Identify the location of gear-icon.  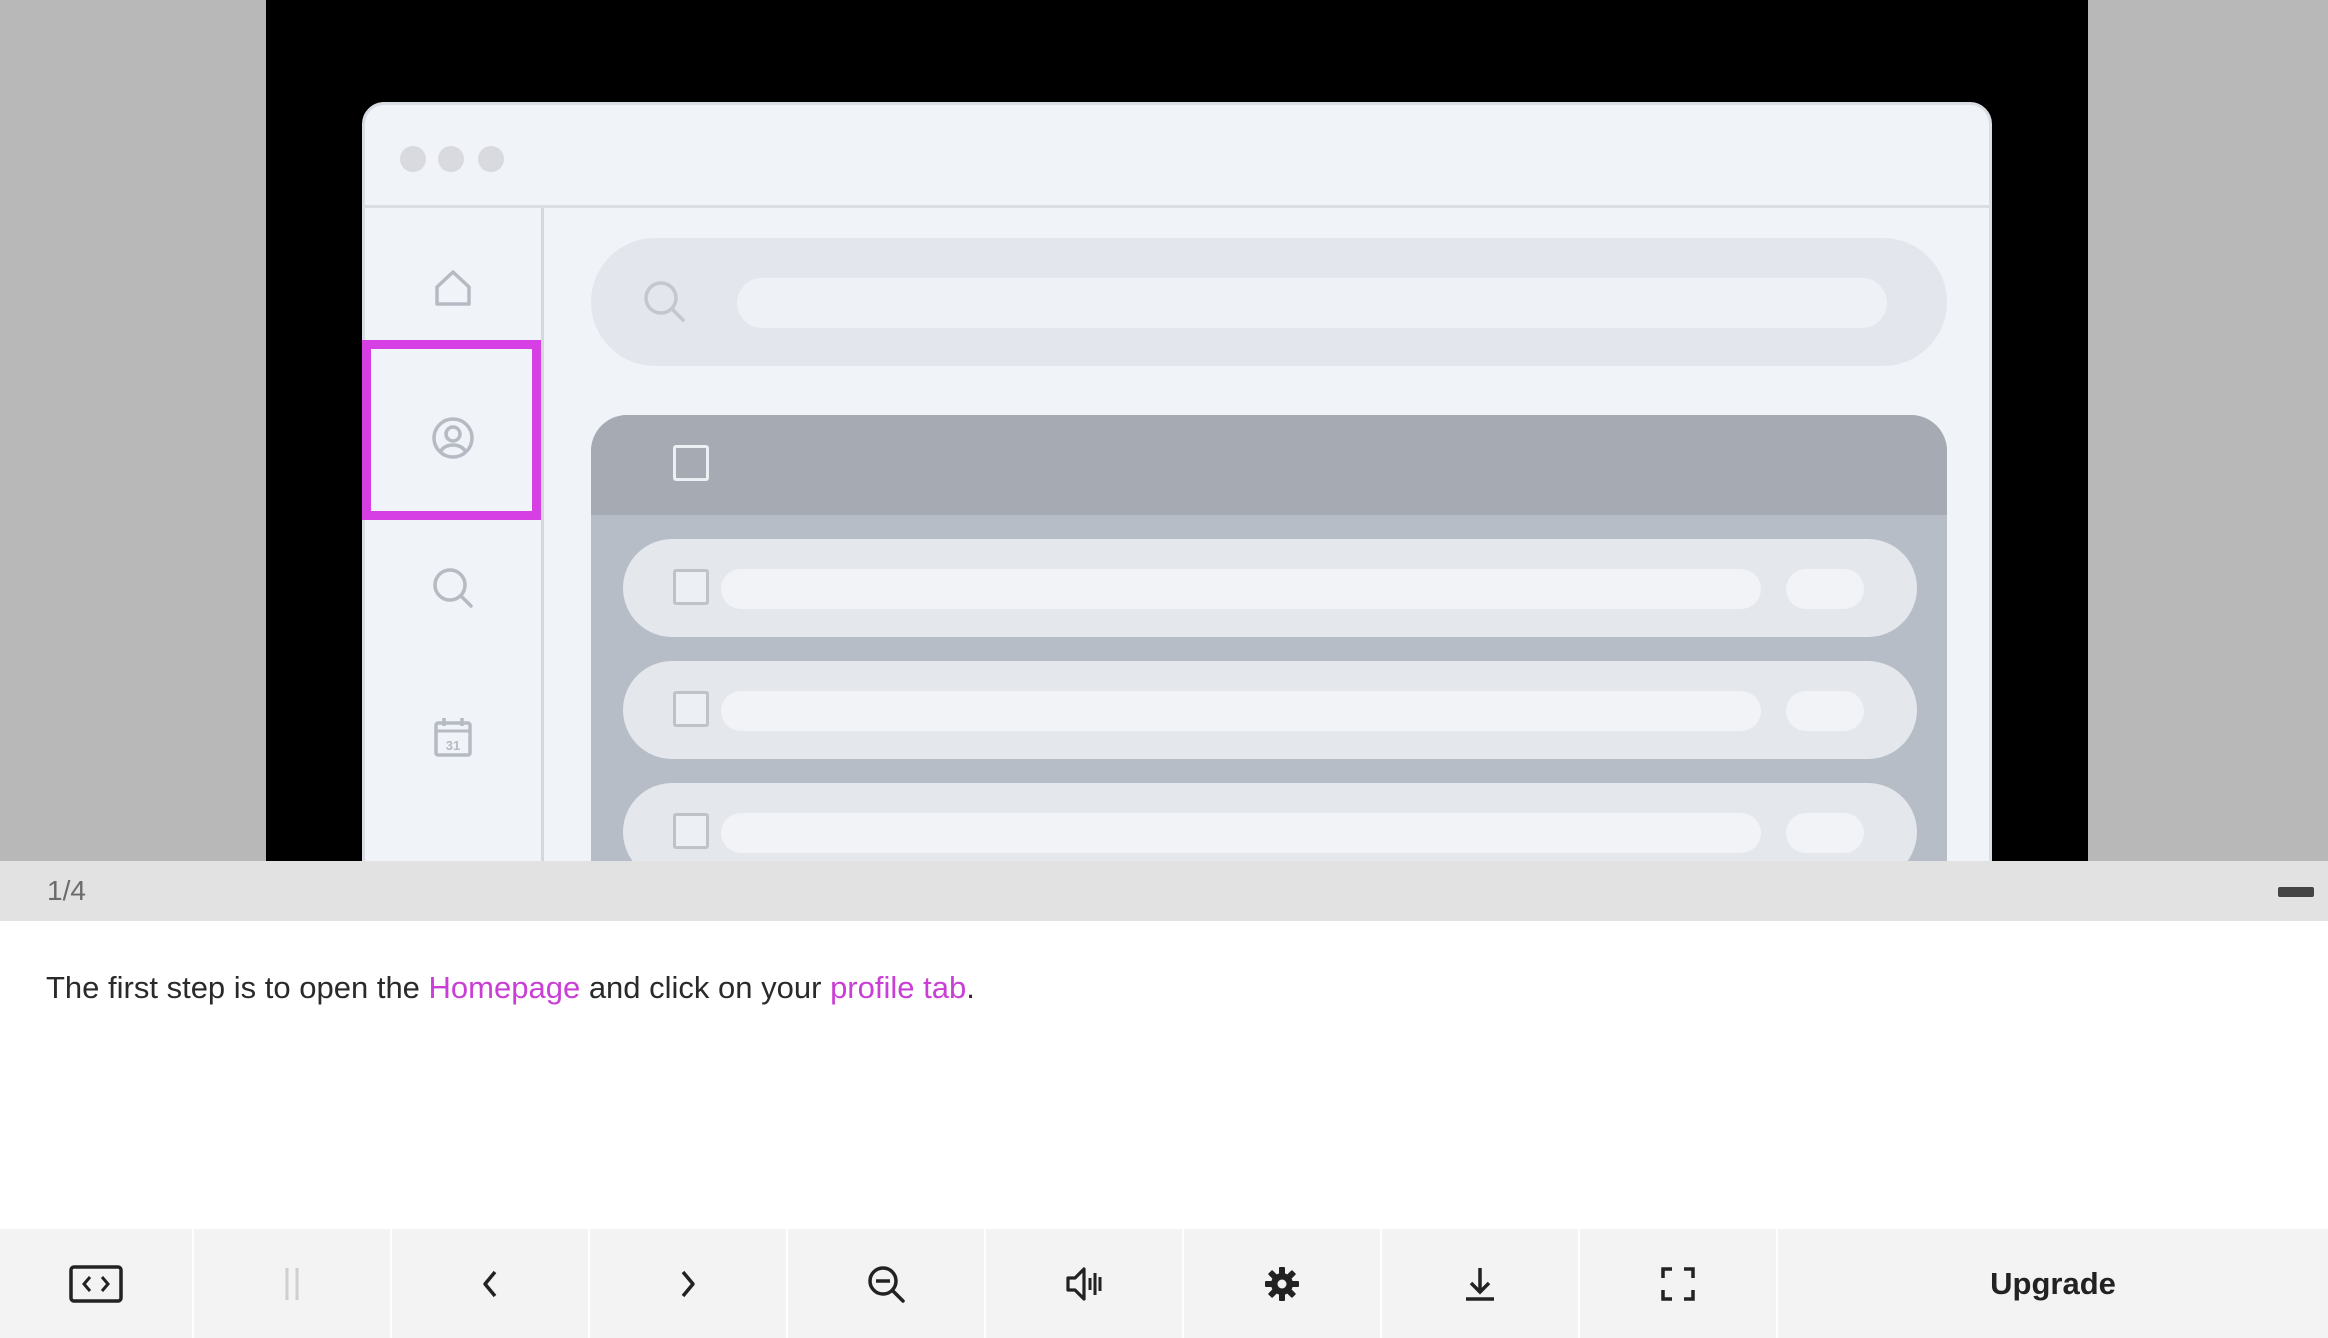
(1282, 1283).